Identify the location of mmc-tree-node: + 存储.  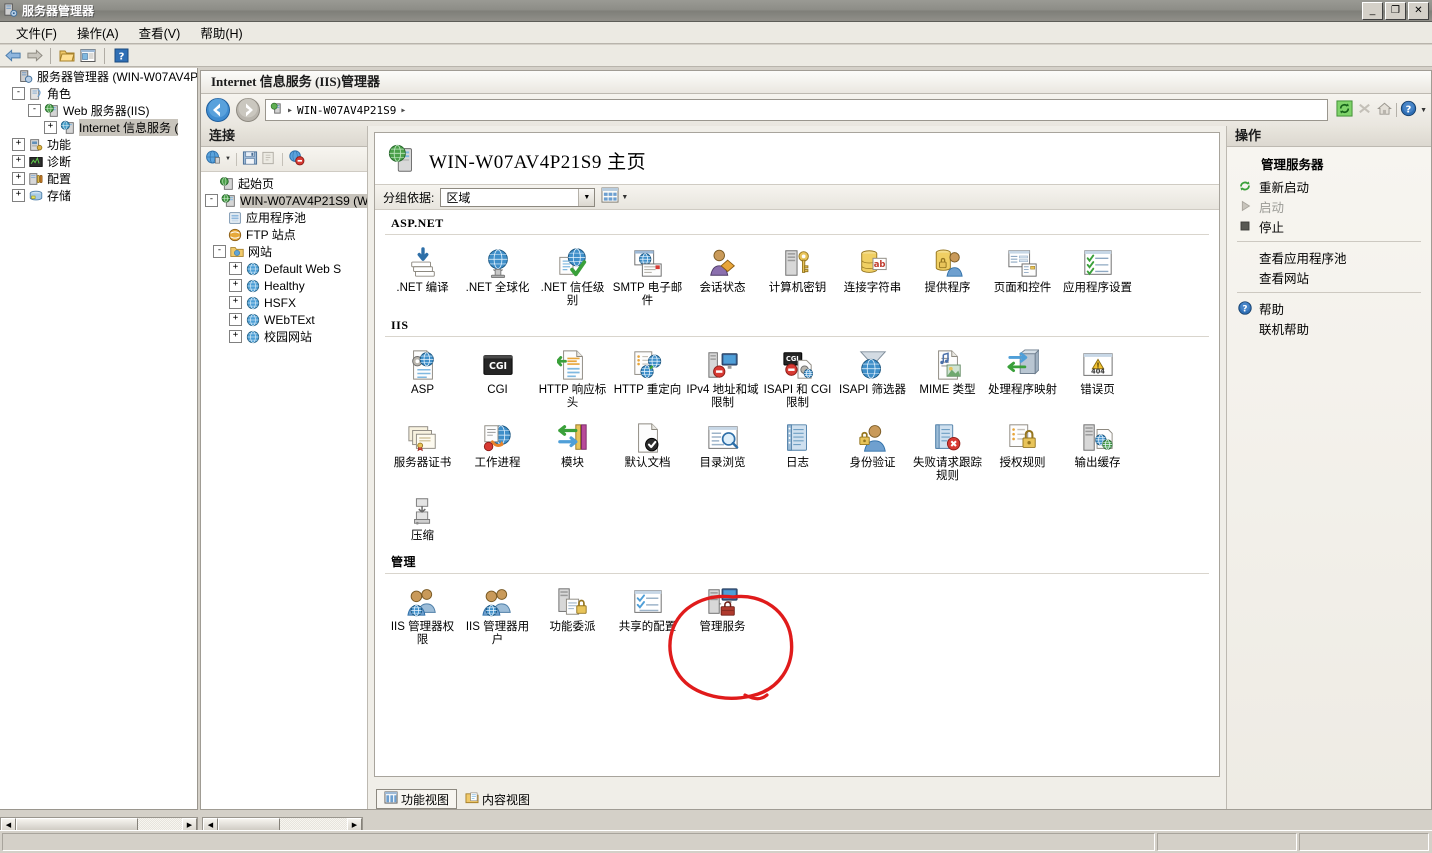
(98, 195).